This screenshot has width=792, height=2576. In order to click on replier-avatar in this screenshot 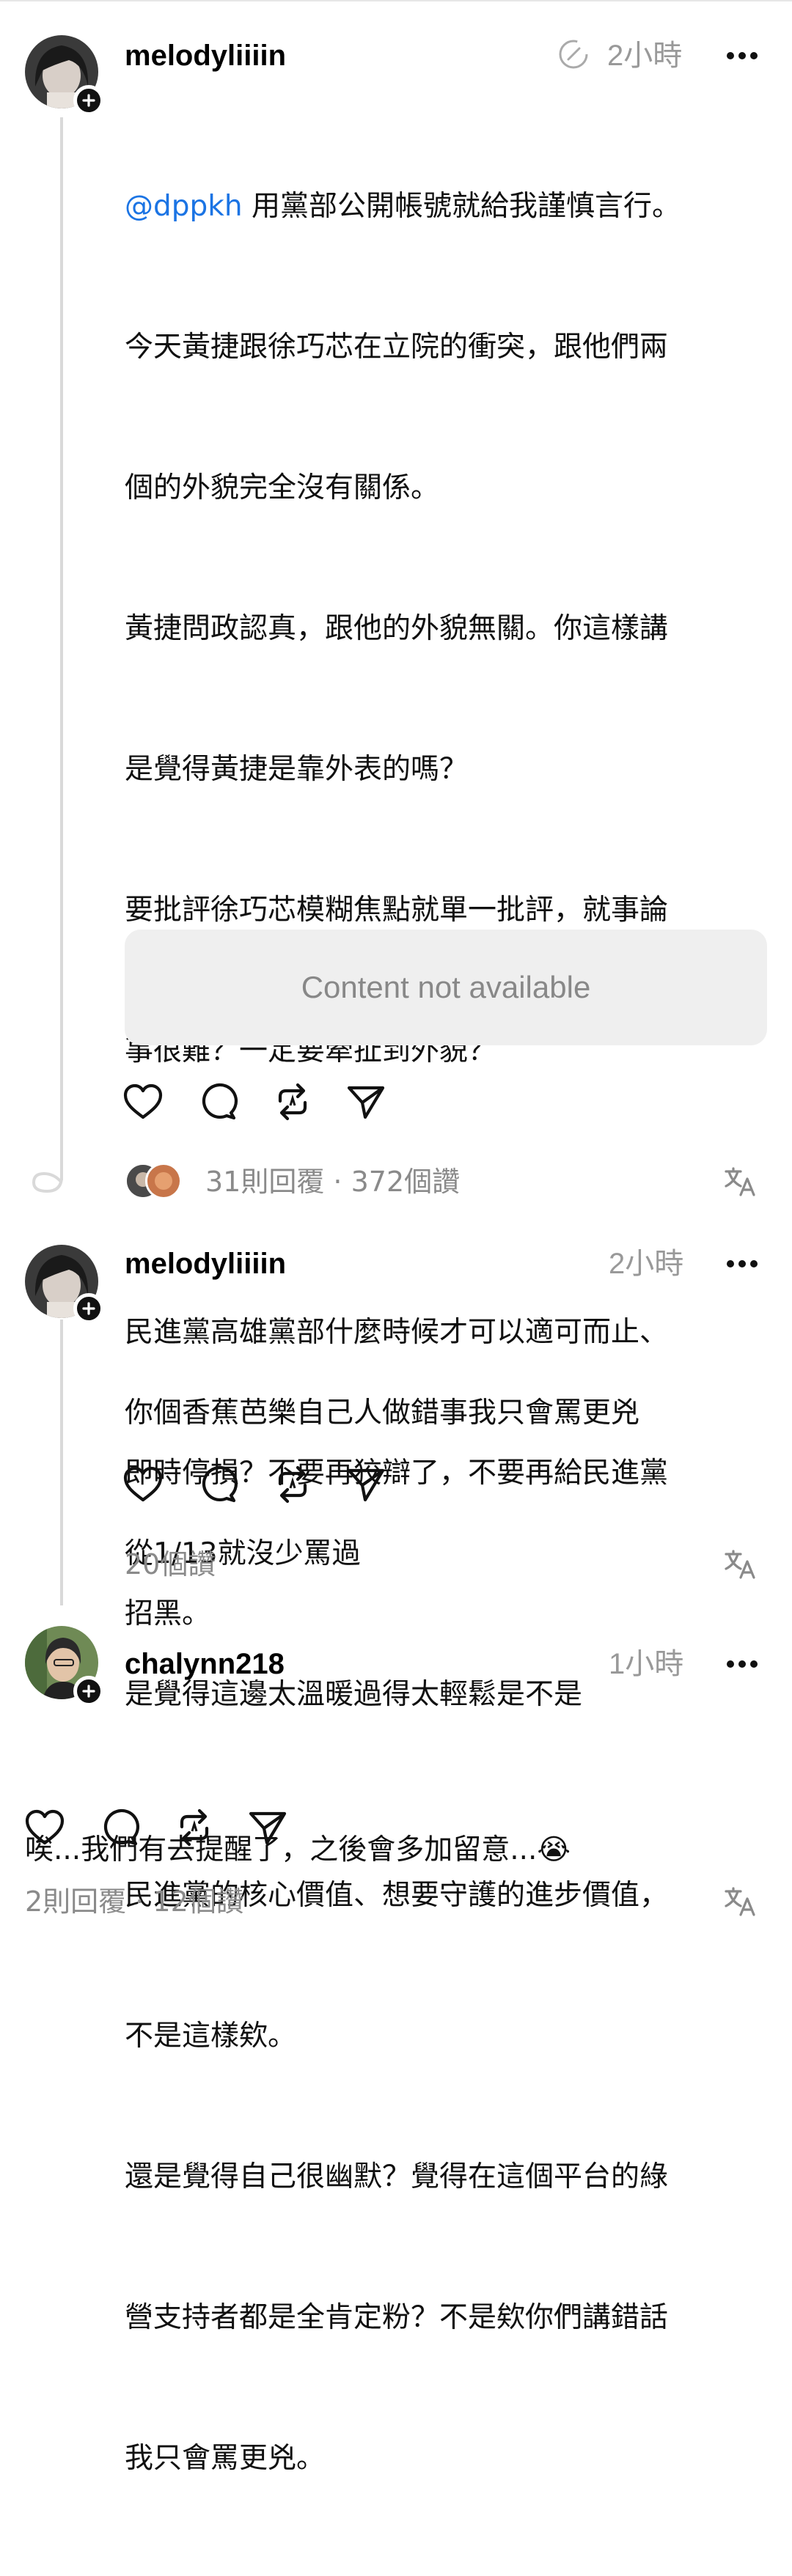, I will do `click(163, 1181)`.